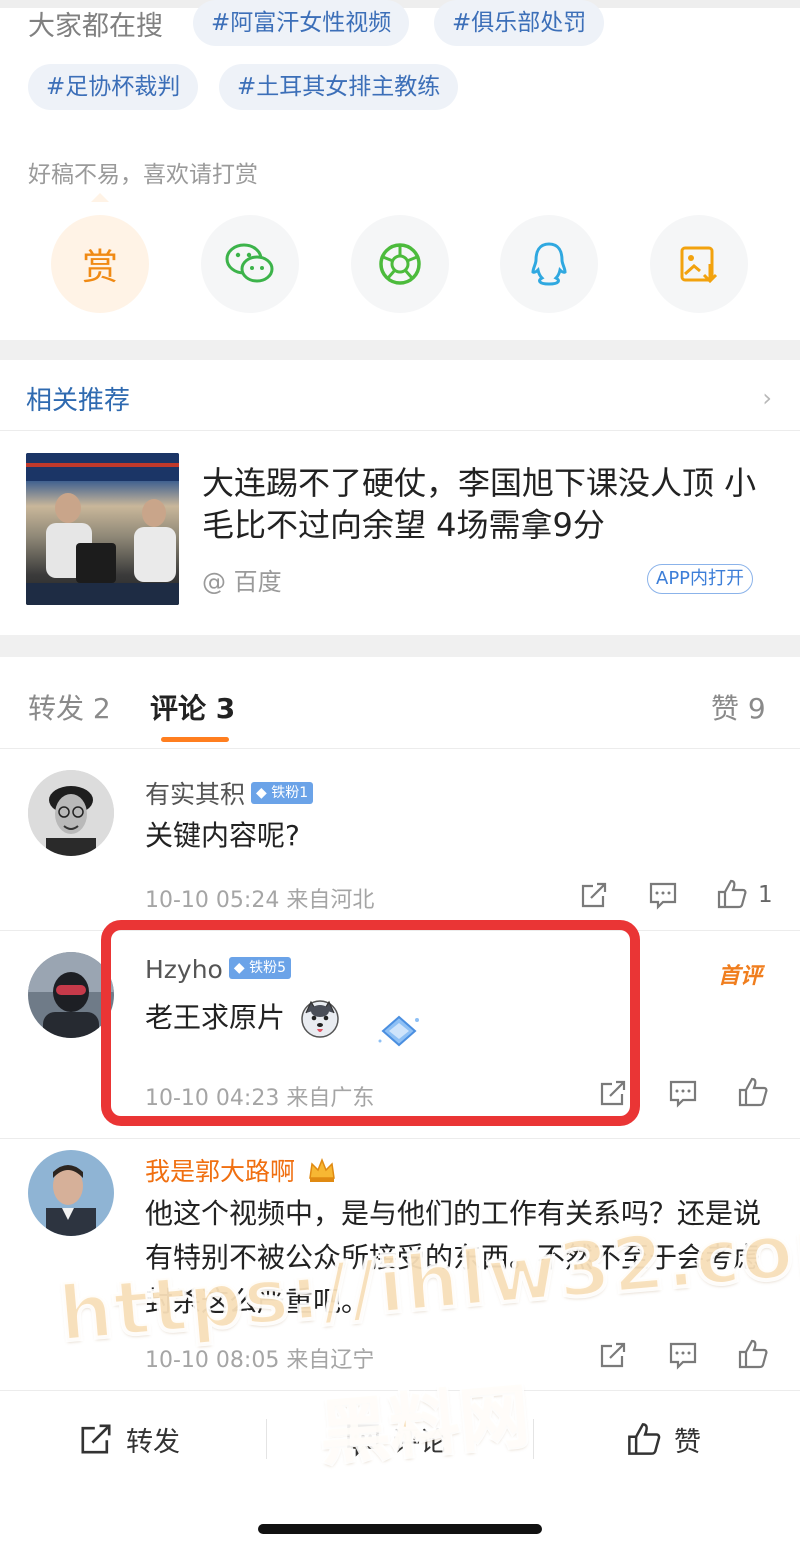 The width and height of the screenshot is (800, 1551). I want to click on like-button: 赞, so click(663, 1439).